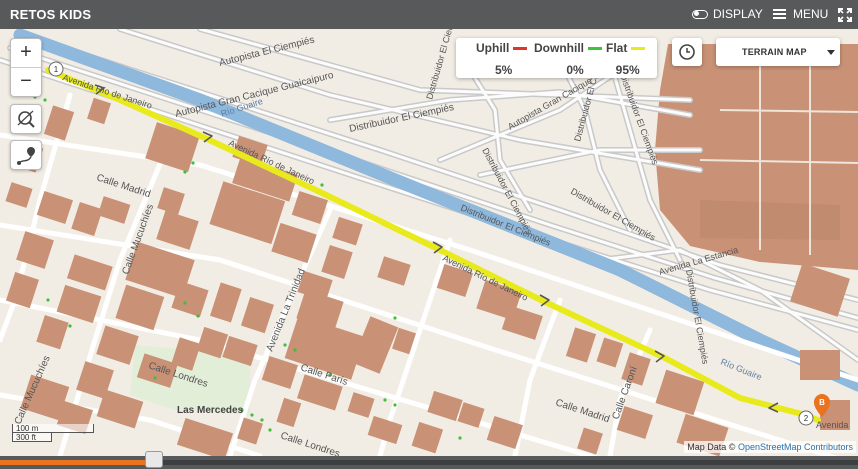  What do you see at coordinates (575, 70) in the screenshot?
I see `downhill-value: 0%` at bounding box center [575, 70].